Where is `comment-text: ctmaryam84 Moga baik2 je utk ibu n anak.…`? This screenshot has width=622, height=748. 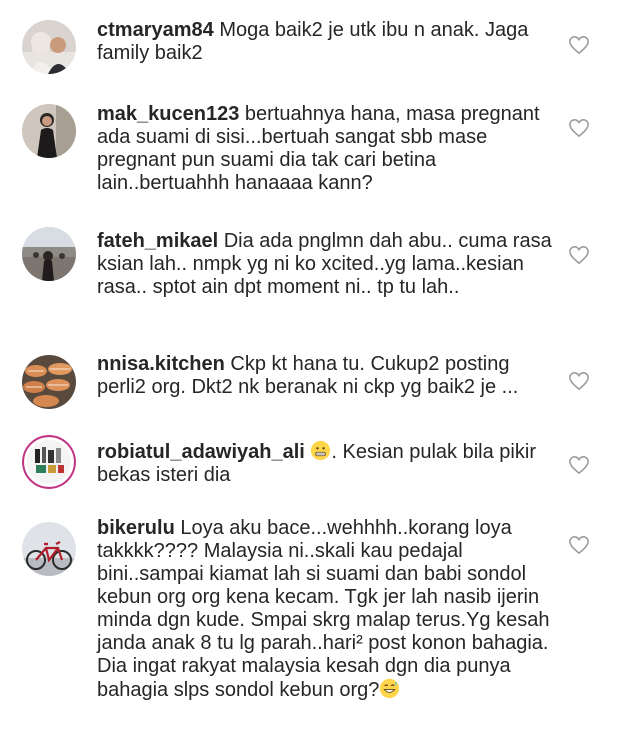 comment-text: ctmaryam84 Moga baik2 je utk ibu n anak.… is located at coordinates (327, 42).